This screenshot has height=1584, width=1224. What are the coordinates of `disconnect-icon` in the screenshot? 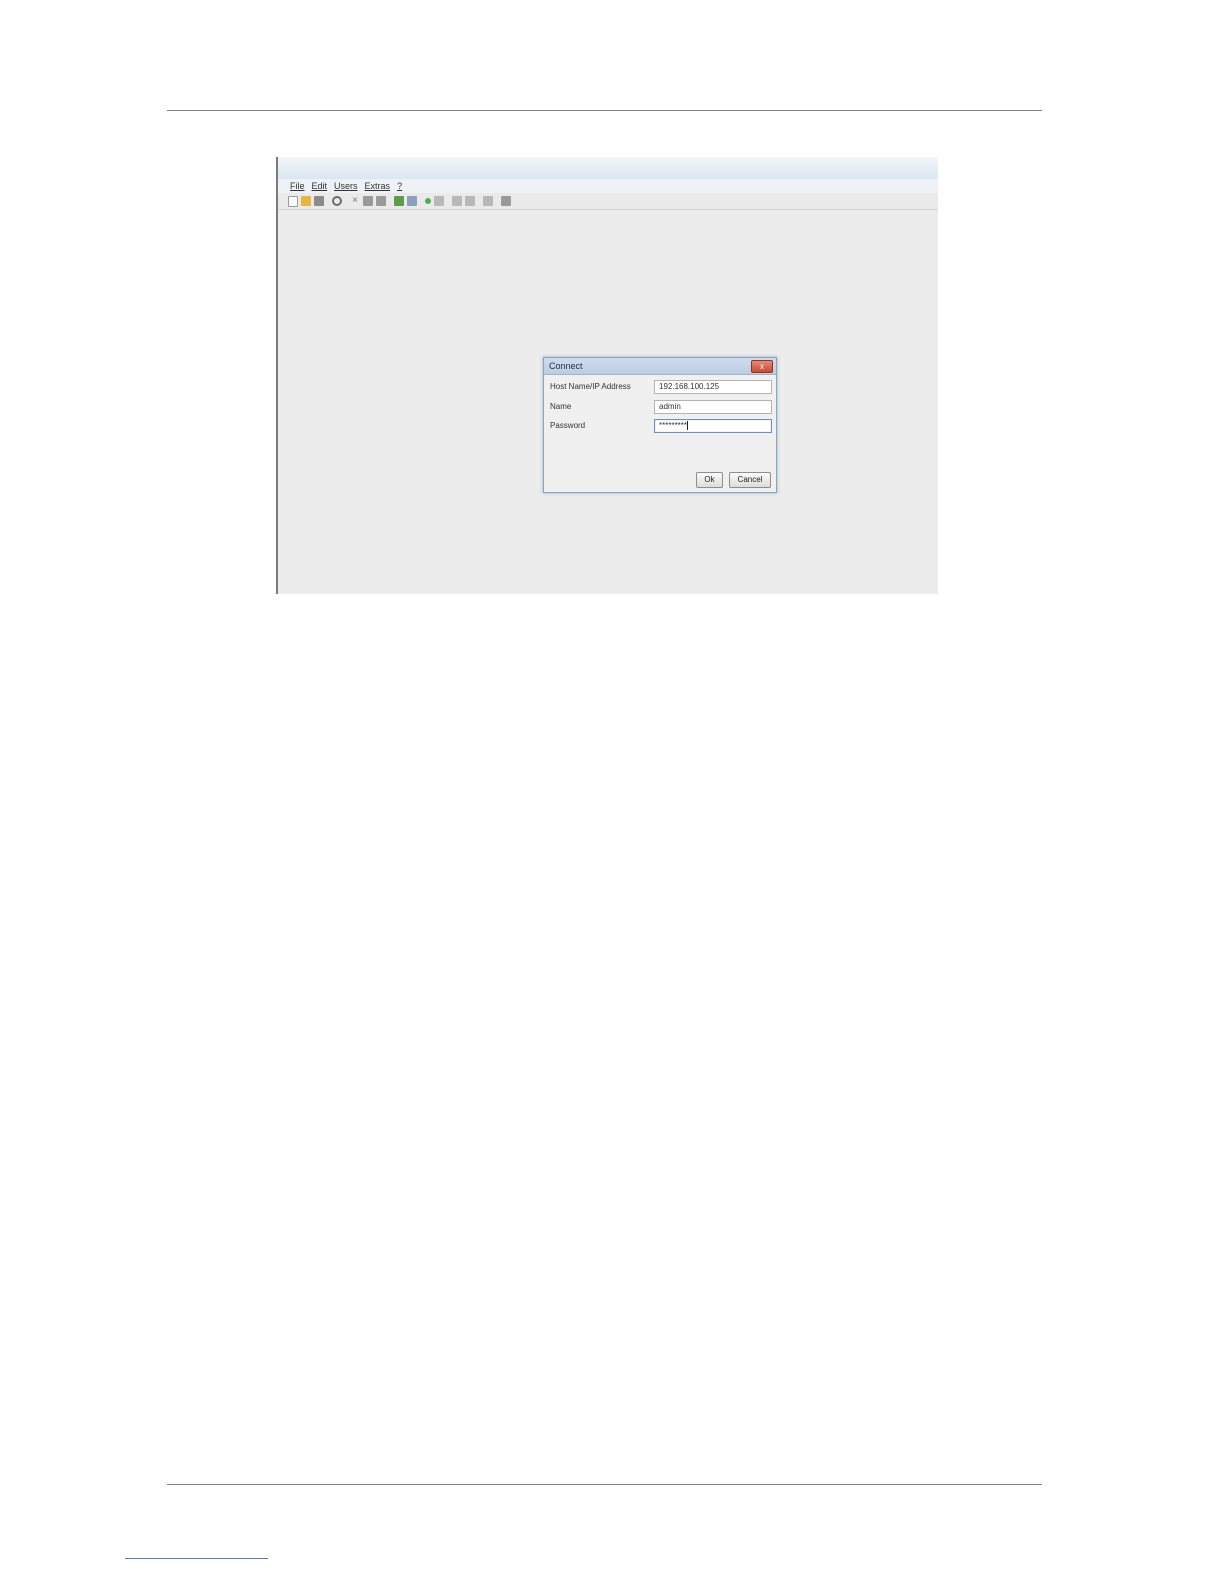 It's located at (412, 201).